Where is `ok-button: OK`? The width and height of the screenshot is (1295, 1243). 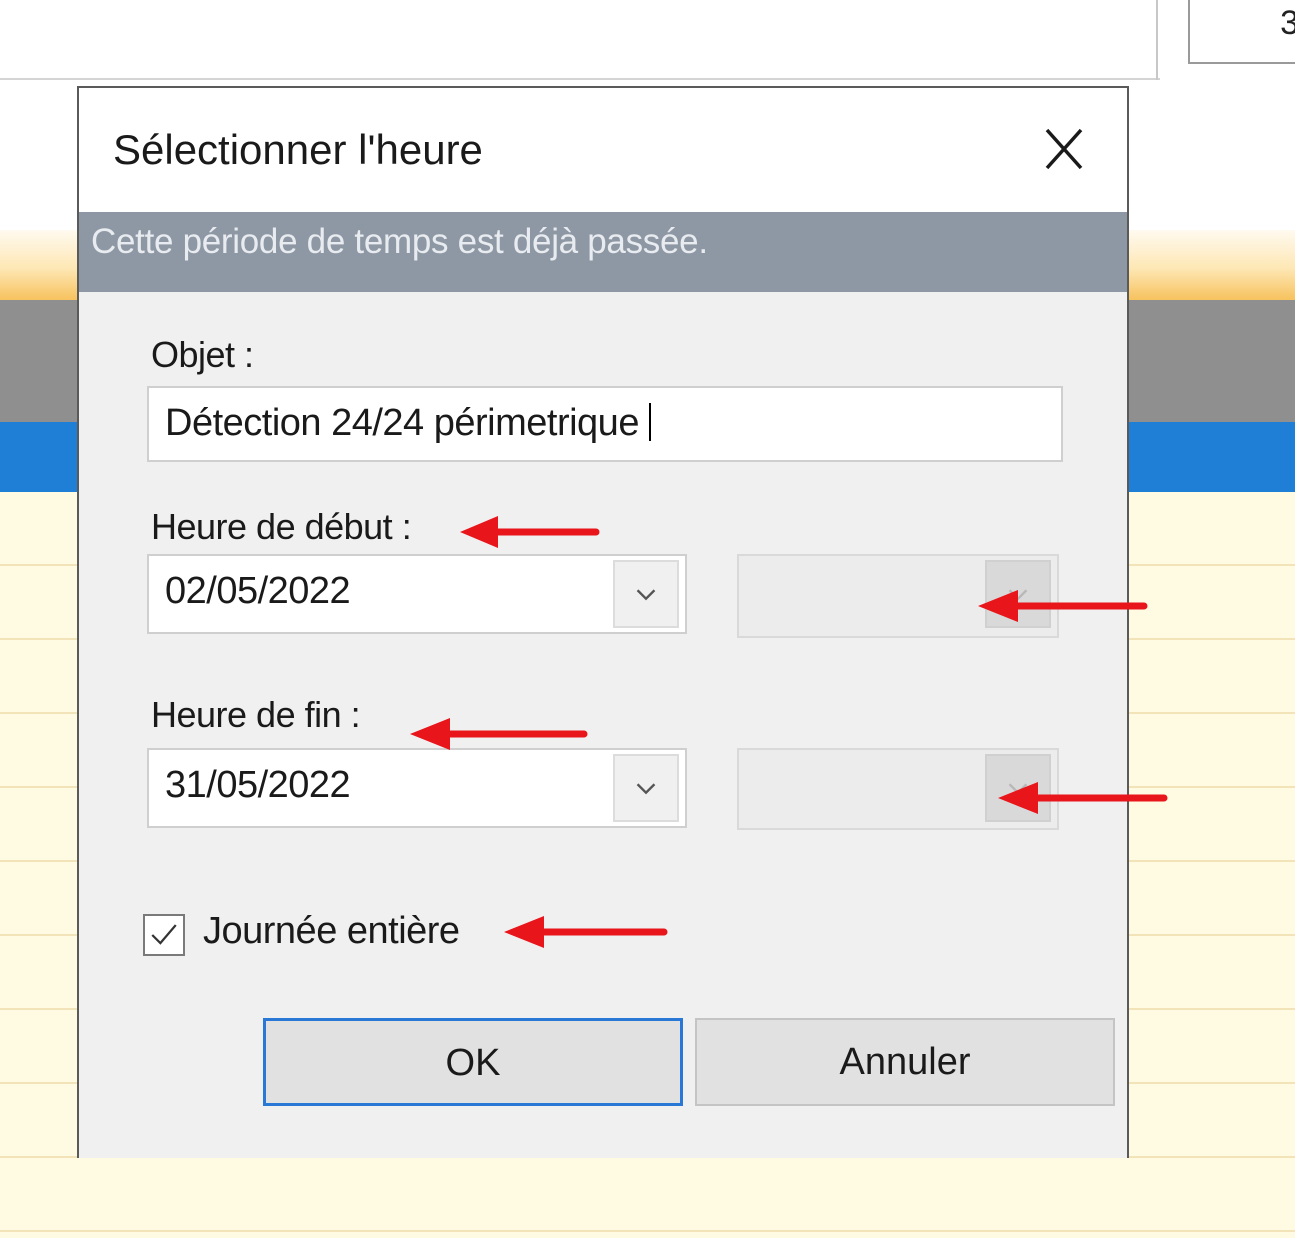
ok-button: OK is located at coordinates (473, 1062).